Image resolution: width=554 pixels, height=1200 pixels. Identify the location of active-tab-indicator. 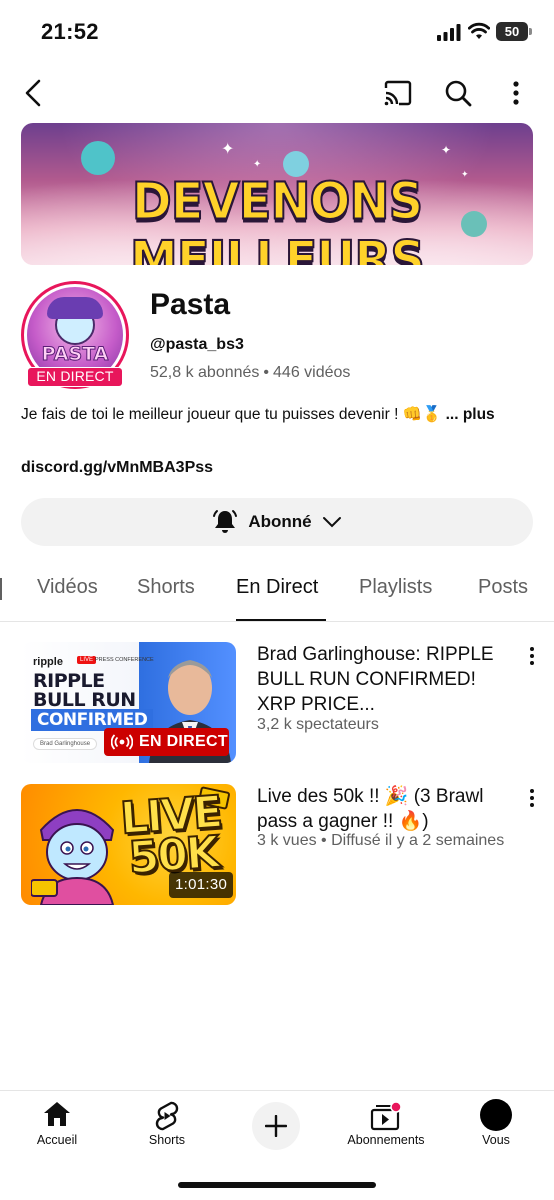
(281, 620).